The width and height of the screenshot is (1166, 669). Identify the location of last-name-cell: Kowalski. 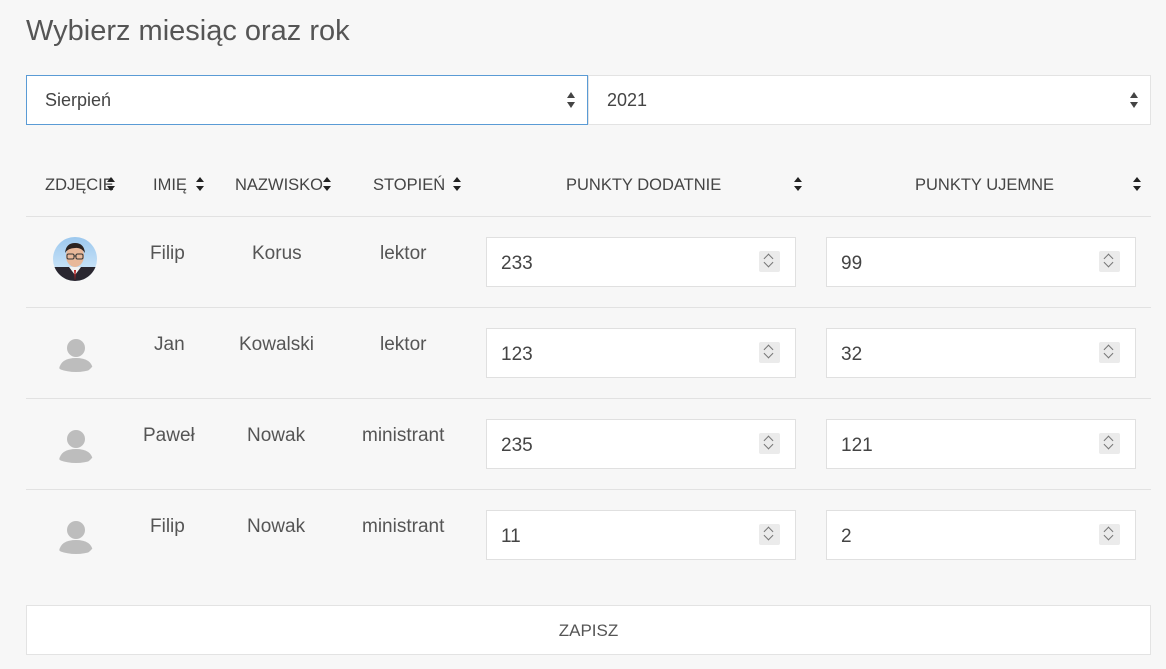
(276, 344).